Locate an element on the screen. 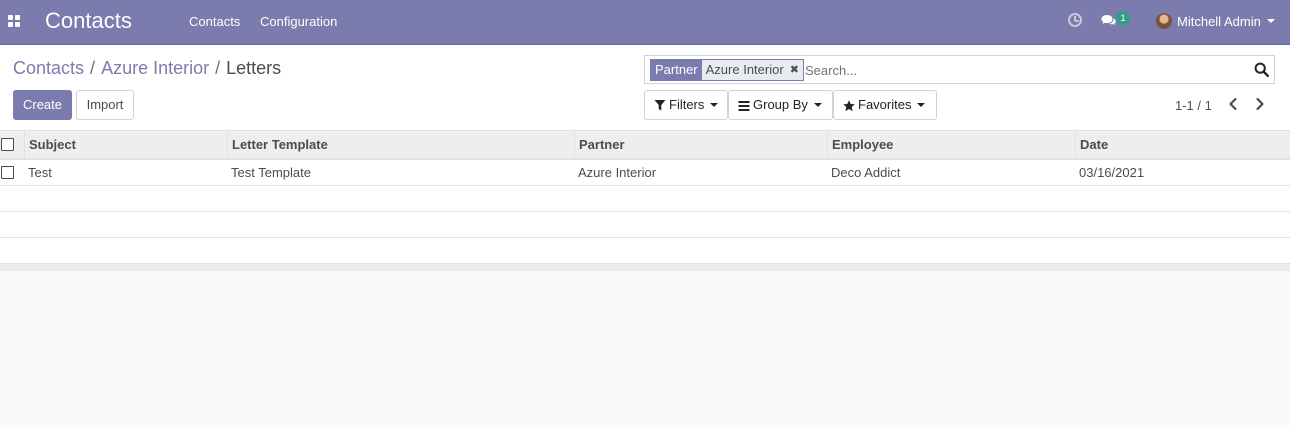 Image resolution: width=1290 pixels, height=427 pixels. close-icon: ✖ is located at coordinates (794, 70).